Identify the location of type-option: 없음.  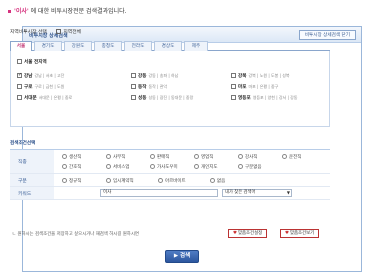
(217, 181).